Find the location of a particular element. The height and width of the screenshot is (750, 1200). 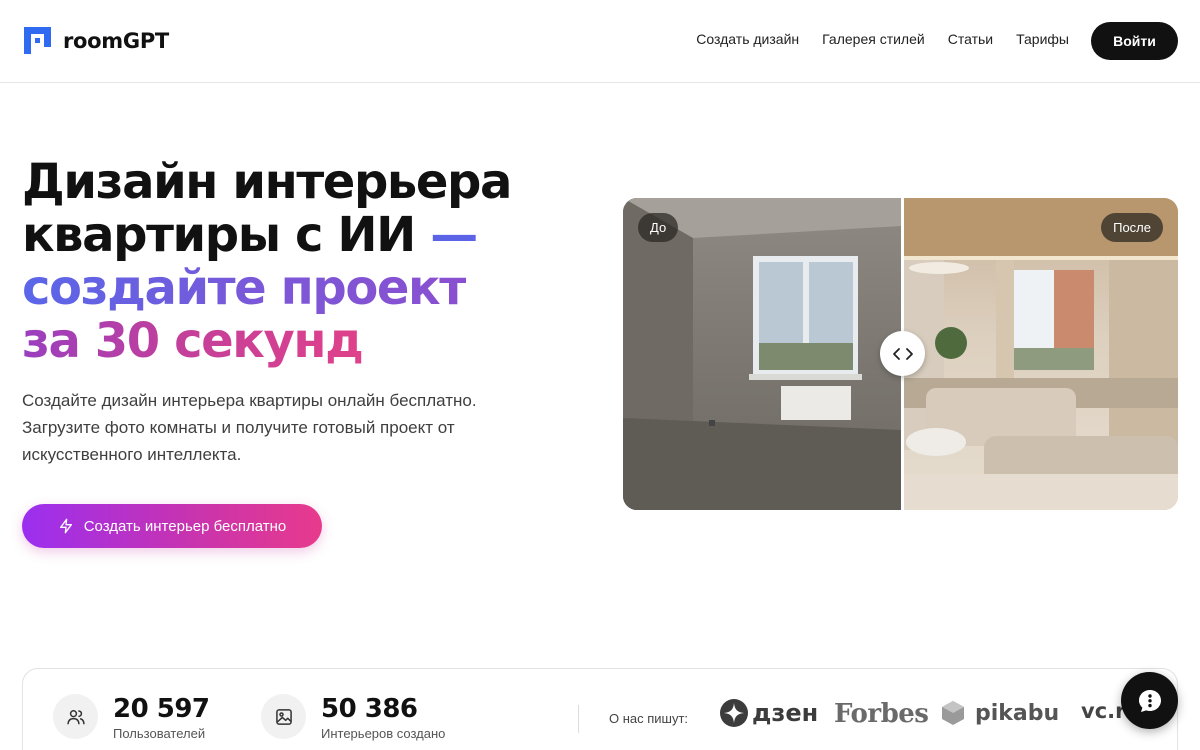

hero-title-line-3-wrap: создайте проект is located at coordinates (282, 288).